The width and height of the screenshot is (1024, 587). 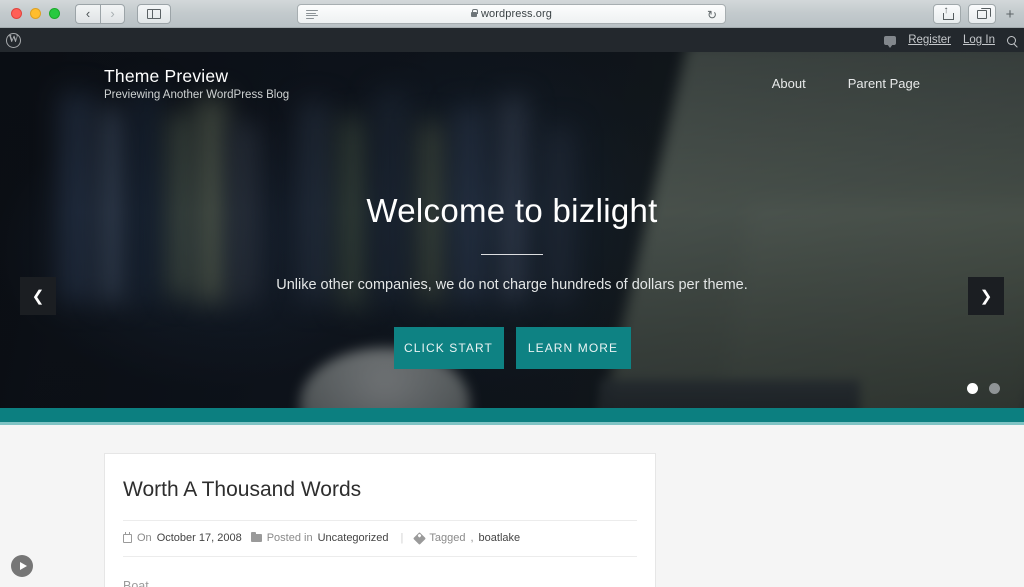 What do you see at coordinates (884, 83) in the screenshot?
I see `nav-item-parent-page: Parent Page` at bounding box center [884, 83].